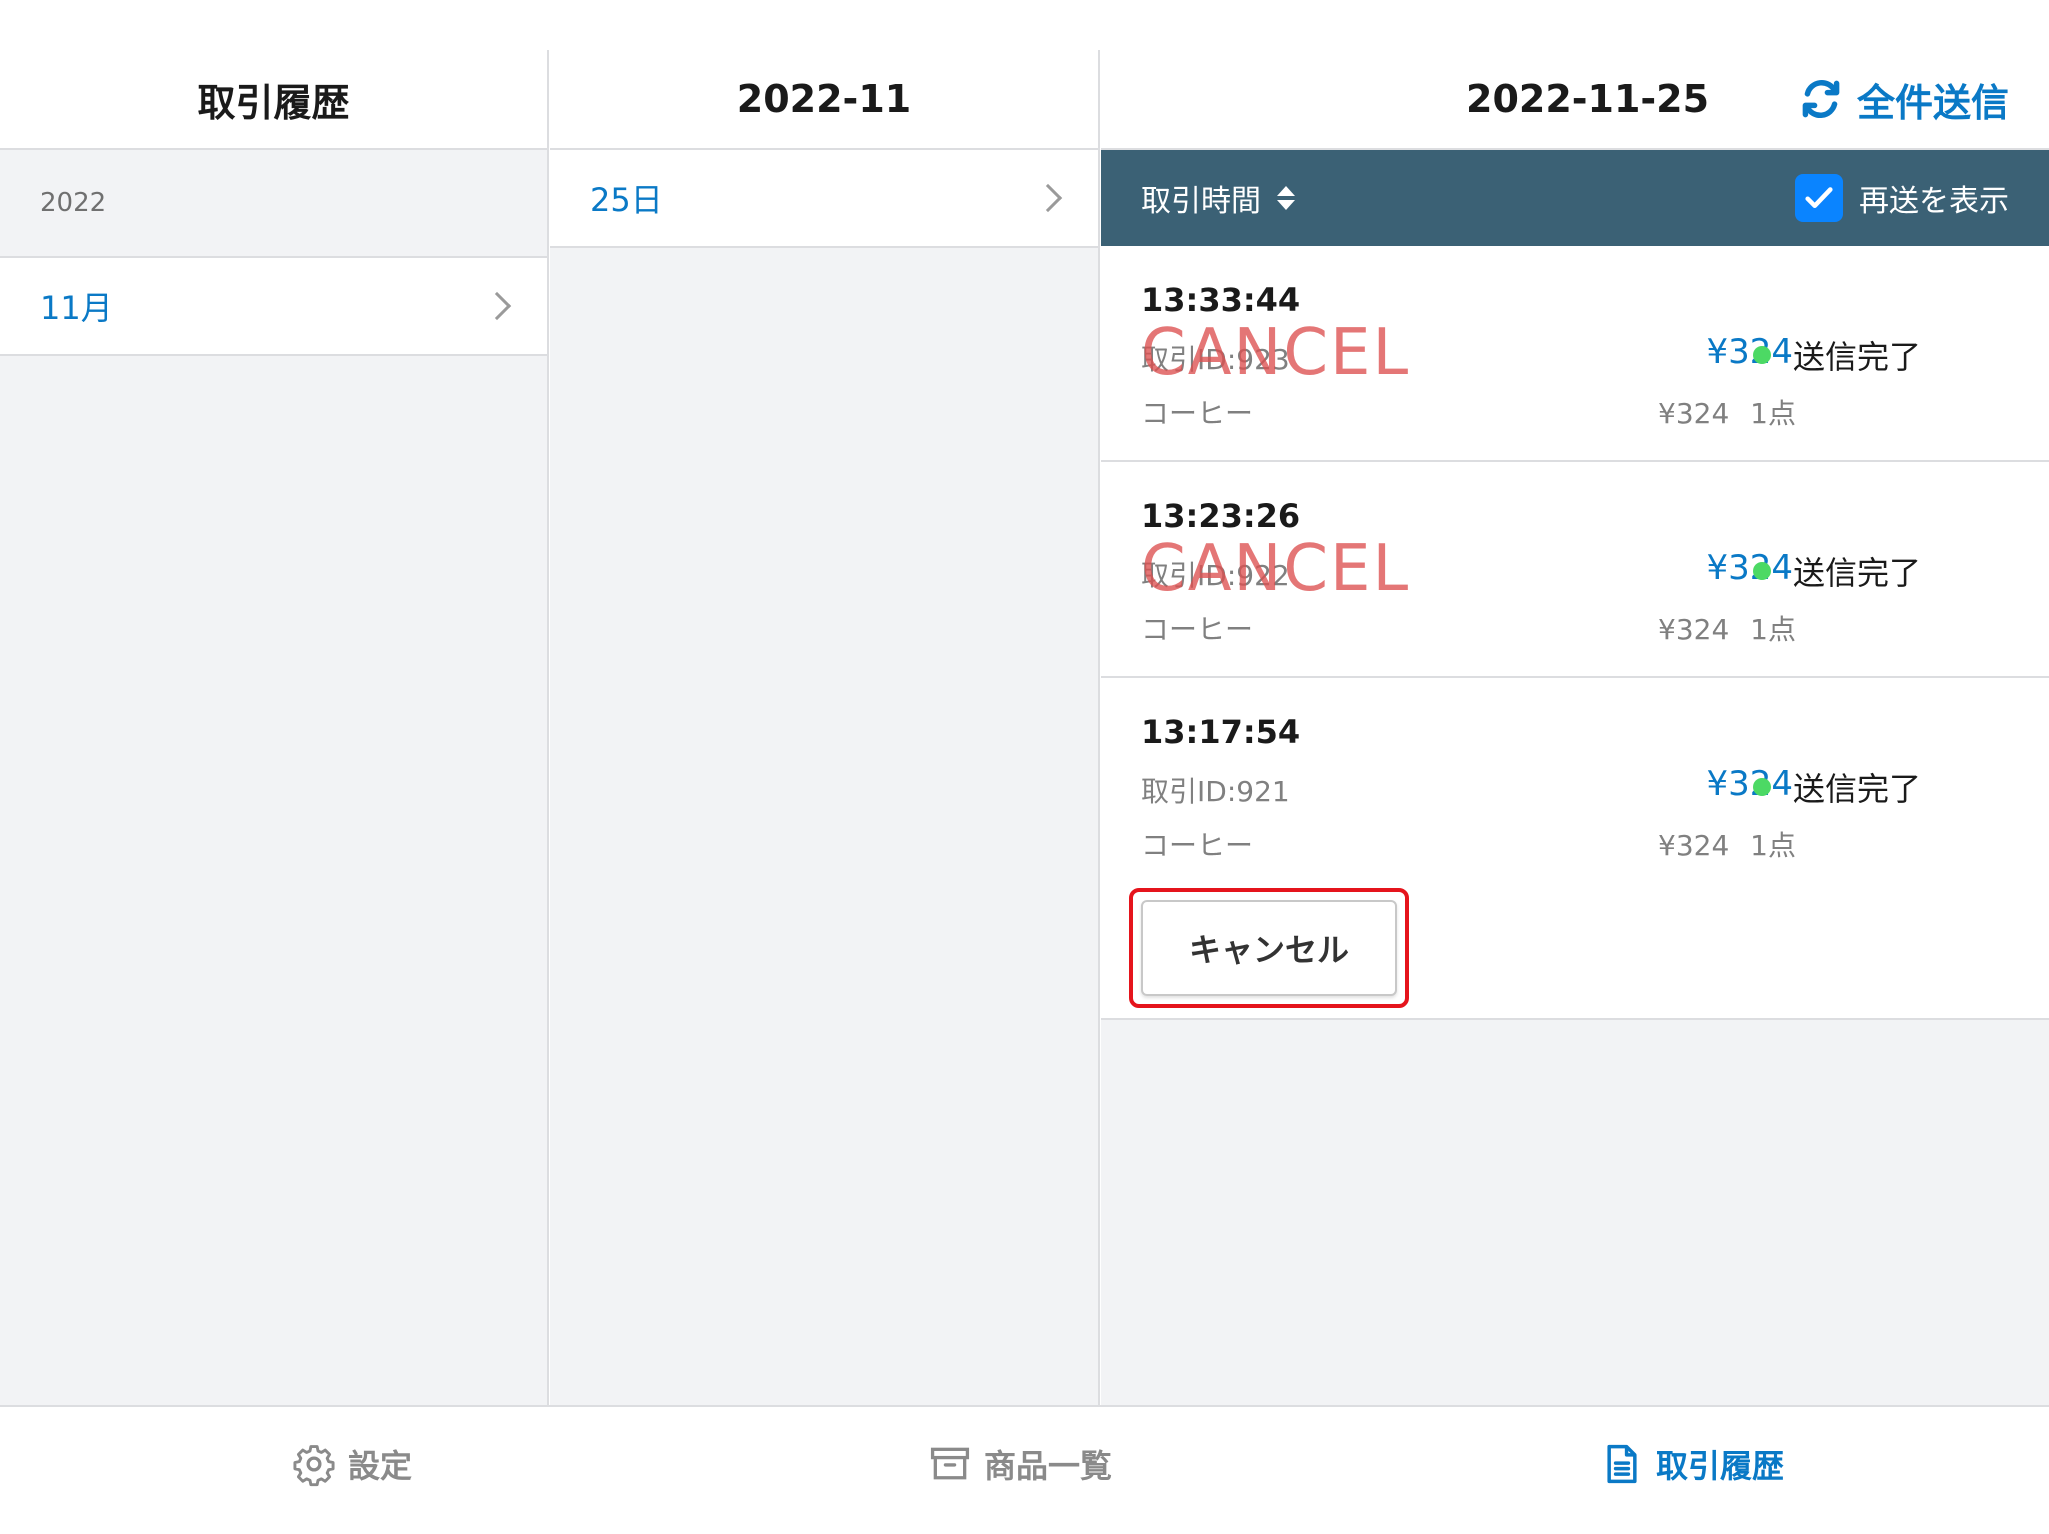 The height and width of the screenshot is (1534, 2049). Describe the element at coordinates (1821, 99) in the screenshot. I see `refresh-icon` at that location.